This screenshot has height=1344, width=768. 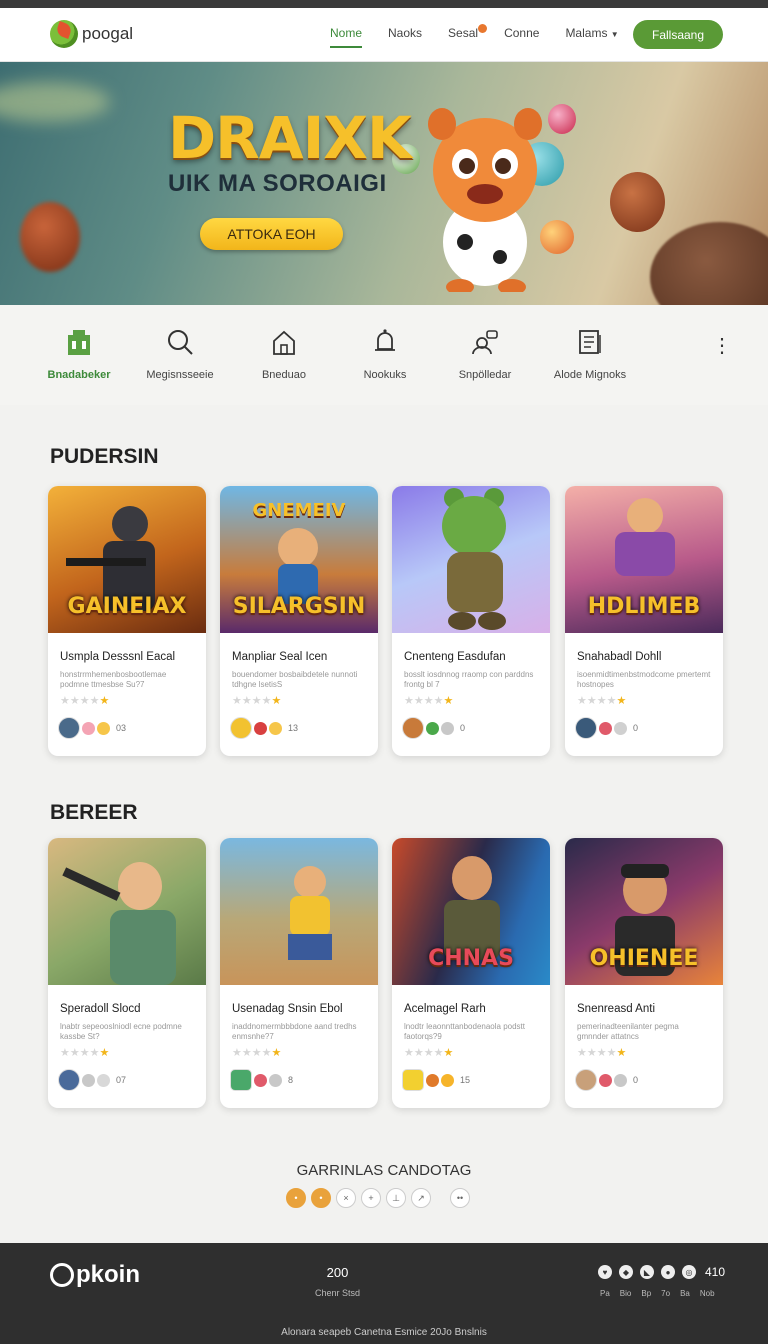 What do you see at coordinates (132, 1080) in the screenshot?
I see `card-meta: 07` at bounding box center [132, 1080].